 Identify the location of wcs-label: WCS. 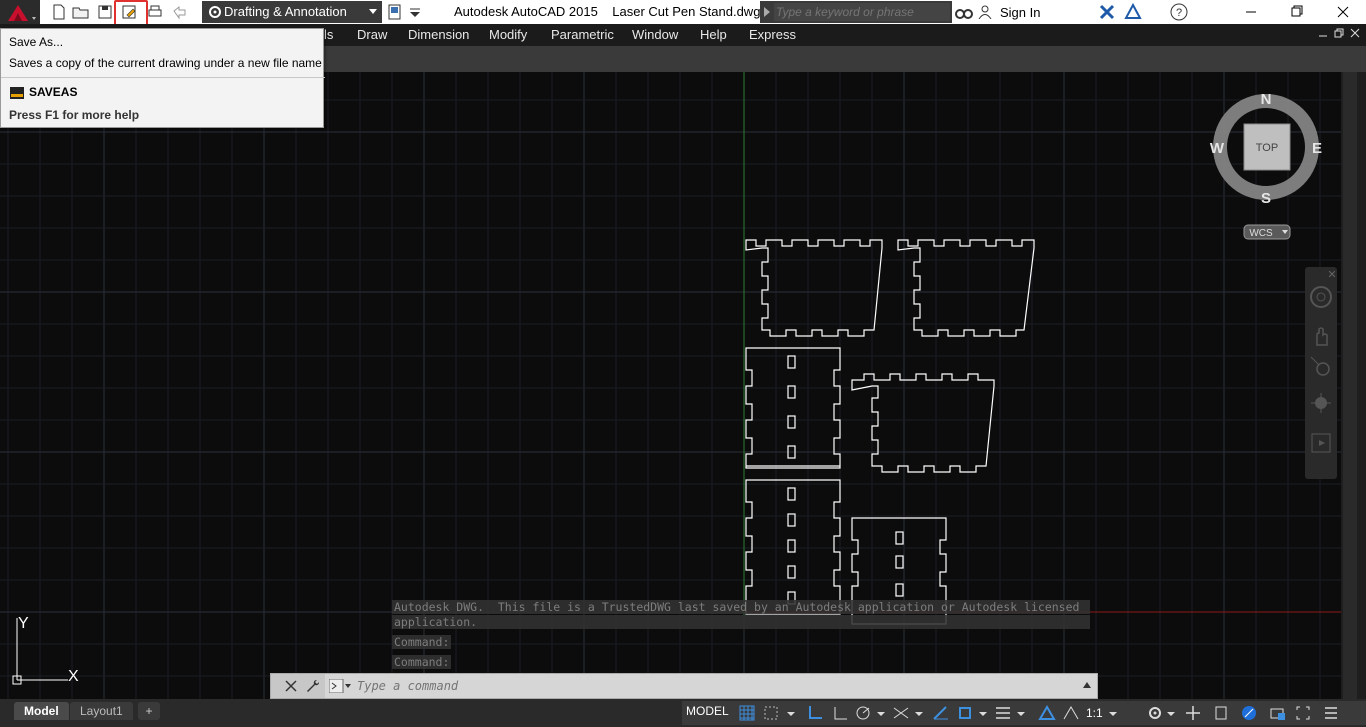
(1261, 233).